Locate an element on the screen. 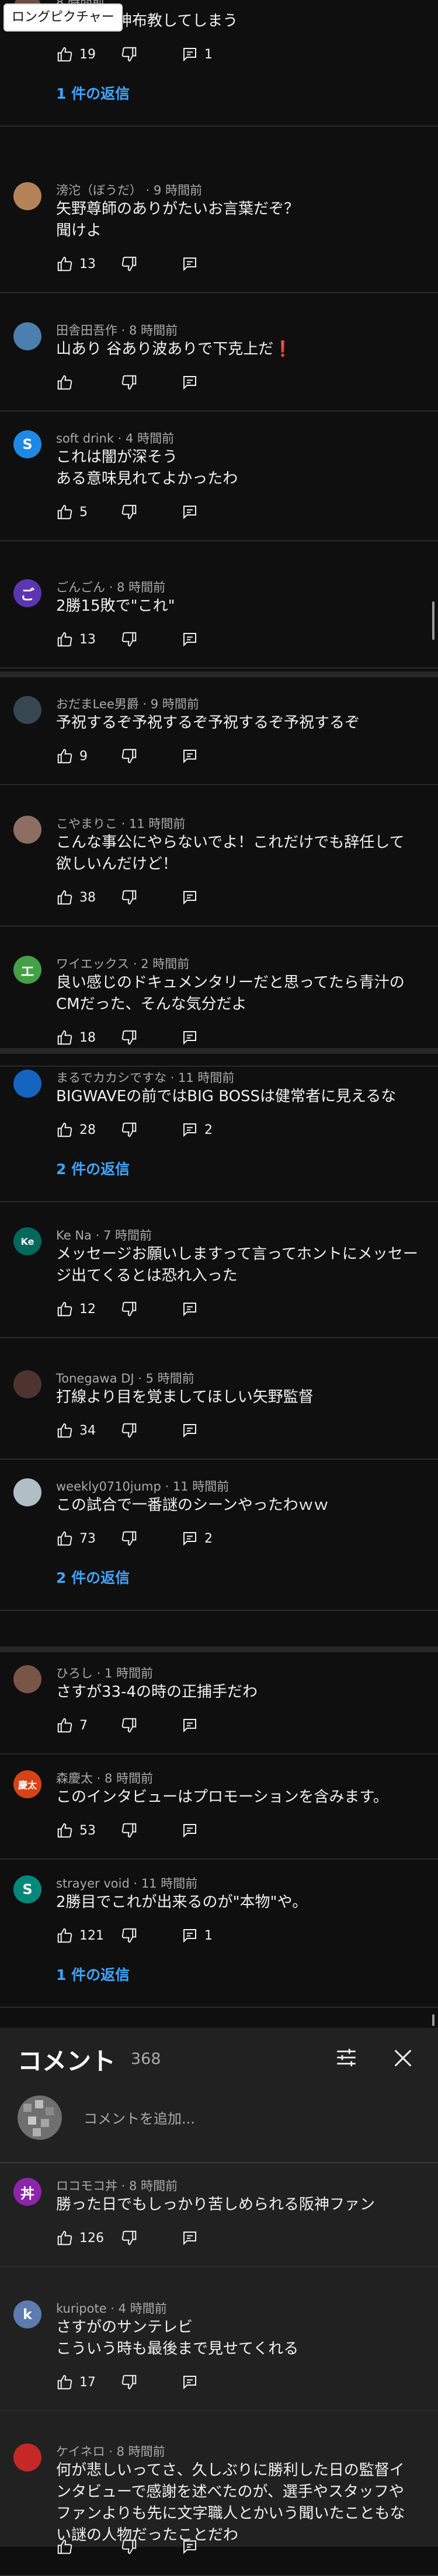  comment-author: weekly0710jump is located at coordinates (108, 1487).